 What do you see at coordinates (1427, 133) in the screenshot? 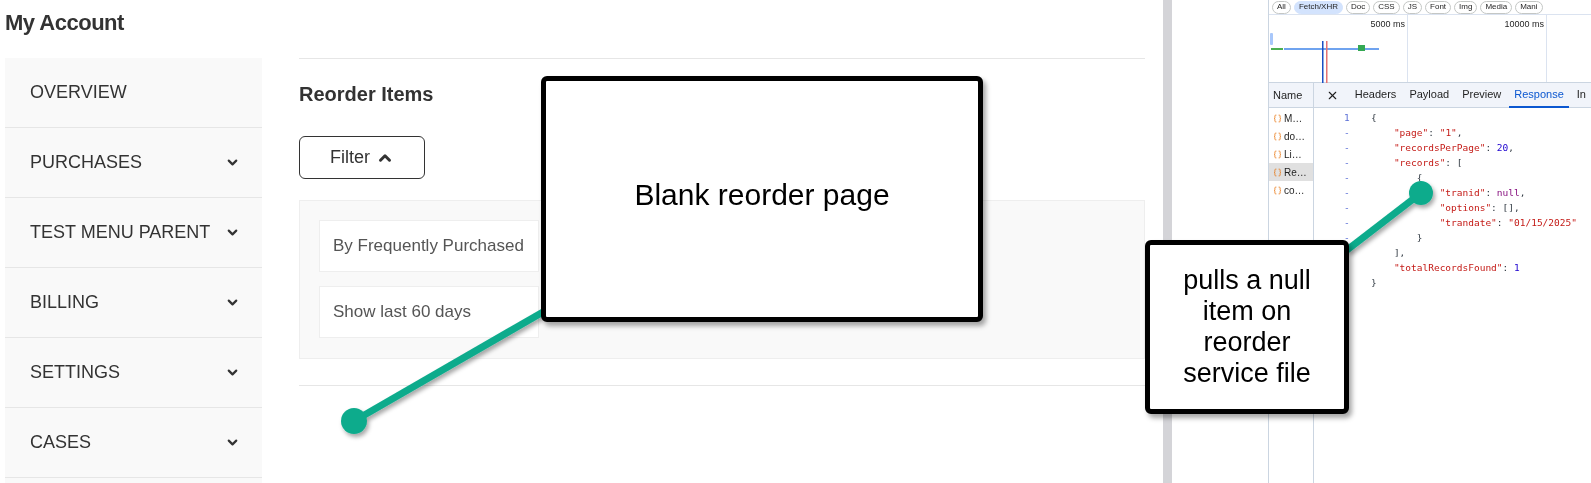
I see `code-line: "page": "1",` at bounding box center [1427, 133].